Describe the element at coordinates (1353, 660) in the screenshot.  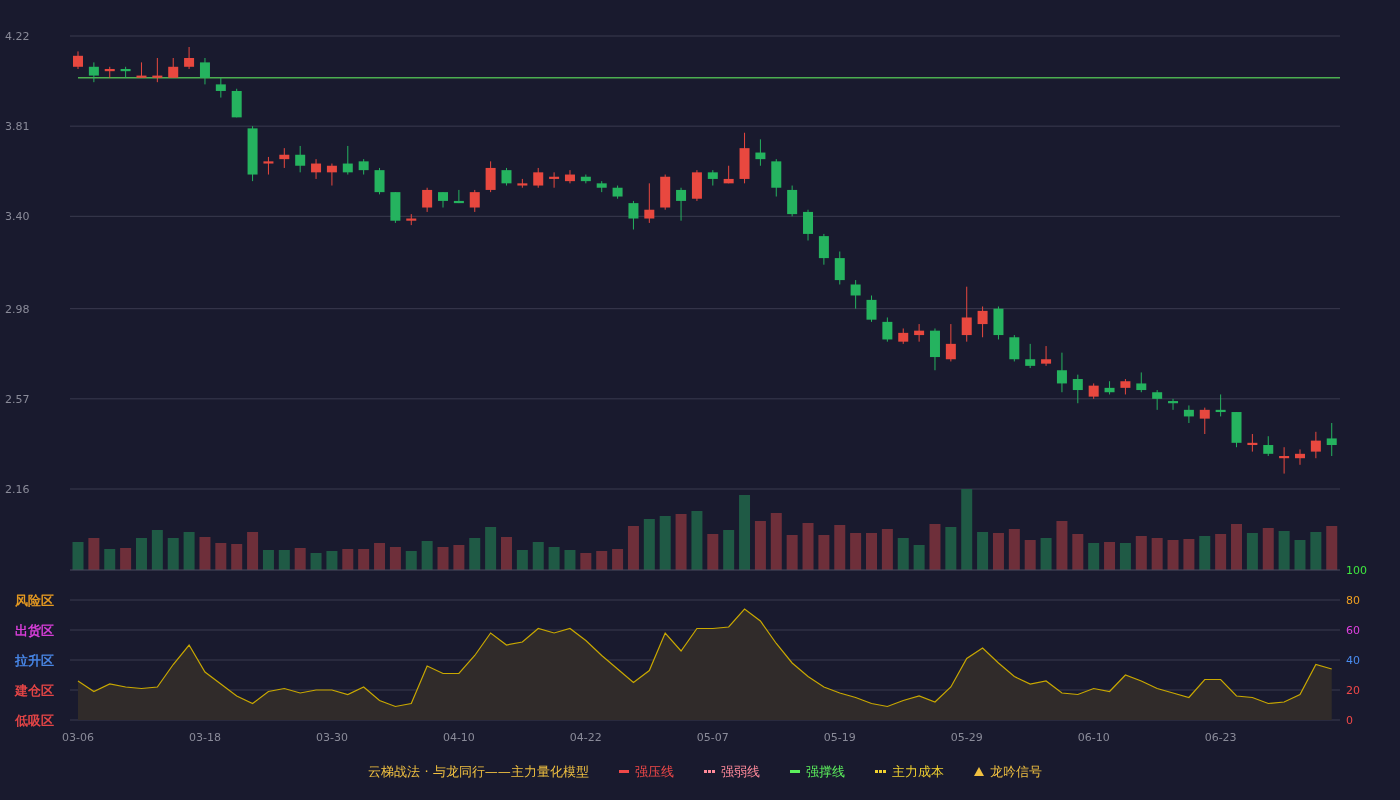
I see `axis-label: 40` at that location.